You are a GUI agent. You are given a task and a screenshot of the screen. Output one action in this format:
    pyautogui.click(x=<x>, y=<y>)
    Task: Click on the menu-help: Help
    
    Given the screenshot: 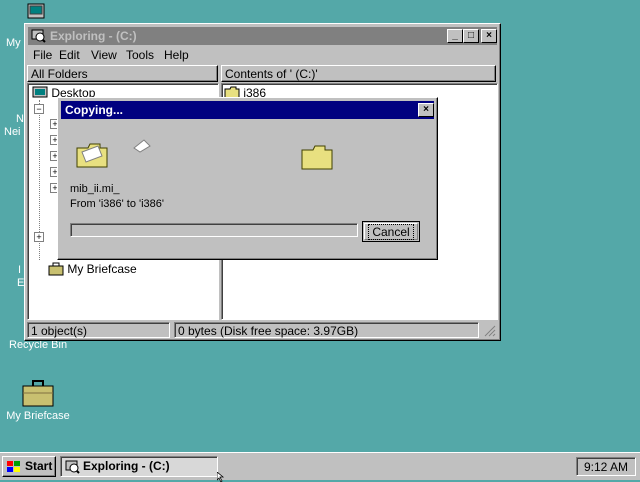 What is the action you would take?
    pyautogui.click(x=176, y=55)
    